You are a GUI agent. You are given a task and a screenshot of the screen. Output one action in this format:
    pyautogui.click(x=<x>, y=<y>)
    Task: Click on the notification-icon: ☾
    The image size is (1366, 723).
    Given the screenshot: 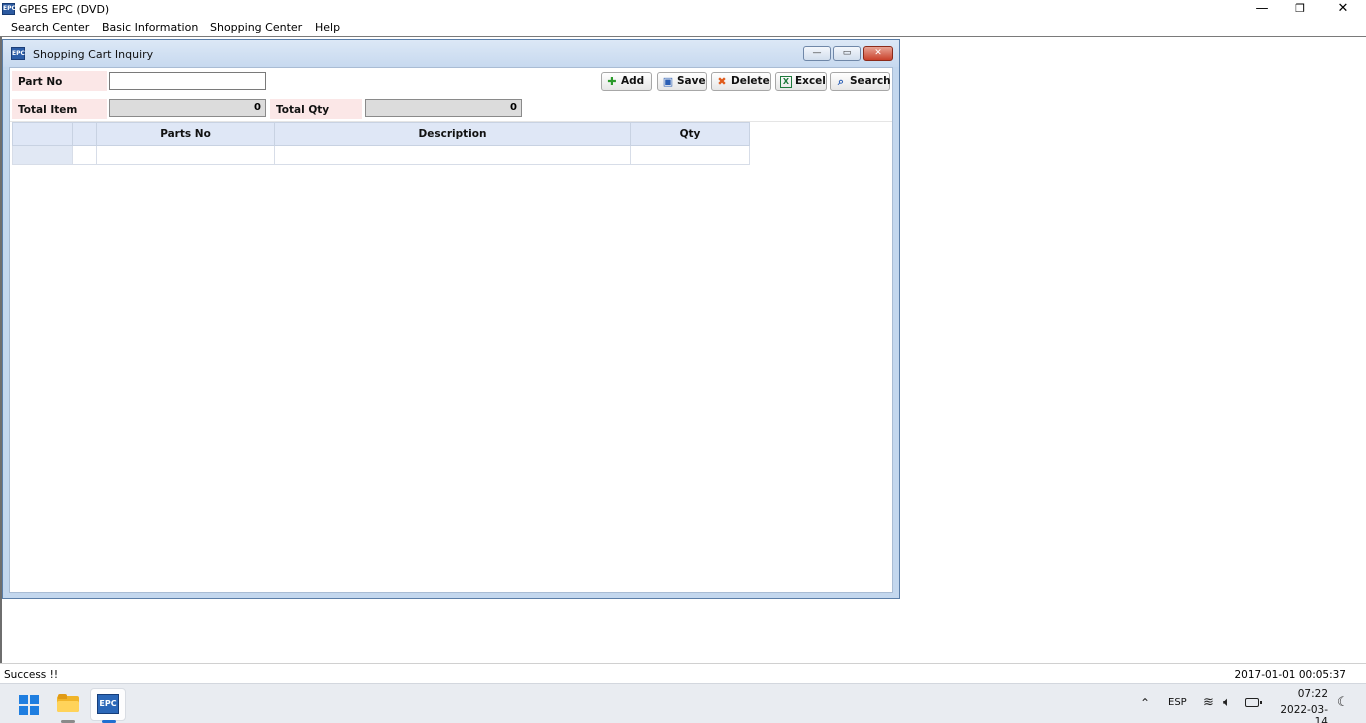 What is the action you would take?
    pyautogui.click(x=1343, y=702)
    